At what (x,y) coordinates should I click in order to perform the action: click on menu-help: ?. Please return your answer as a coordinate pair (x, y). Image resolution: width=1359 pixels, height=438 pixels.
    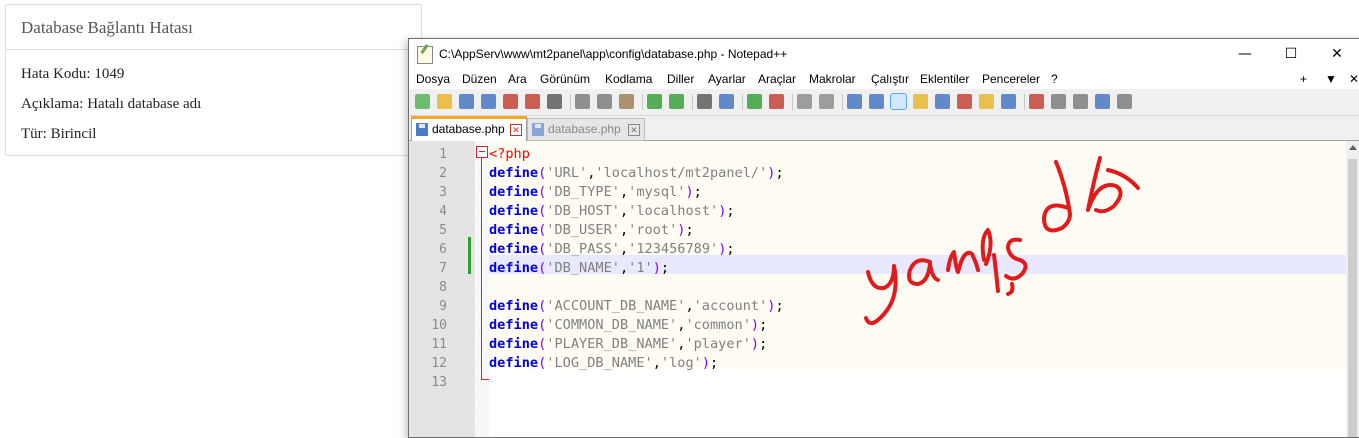
    Looking at the image, I should click on (1054, 79).